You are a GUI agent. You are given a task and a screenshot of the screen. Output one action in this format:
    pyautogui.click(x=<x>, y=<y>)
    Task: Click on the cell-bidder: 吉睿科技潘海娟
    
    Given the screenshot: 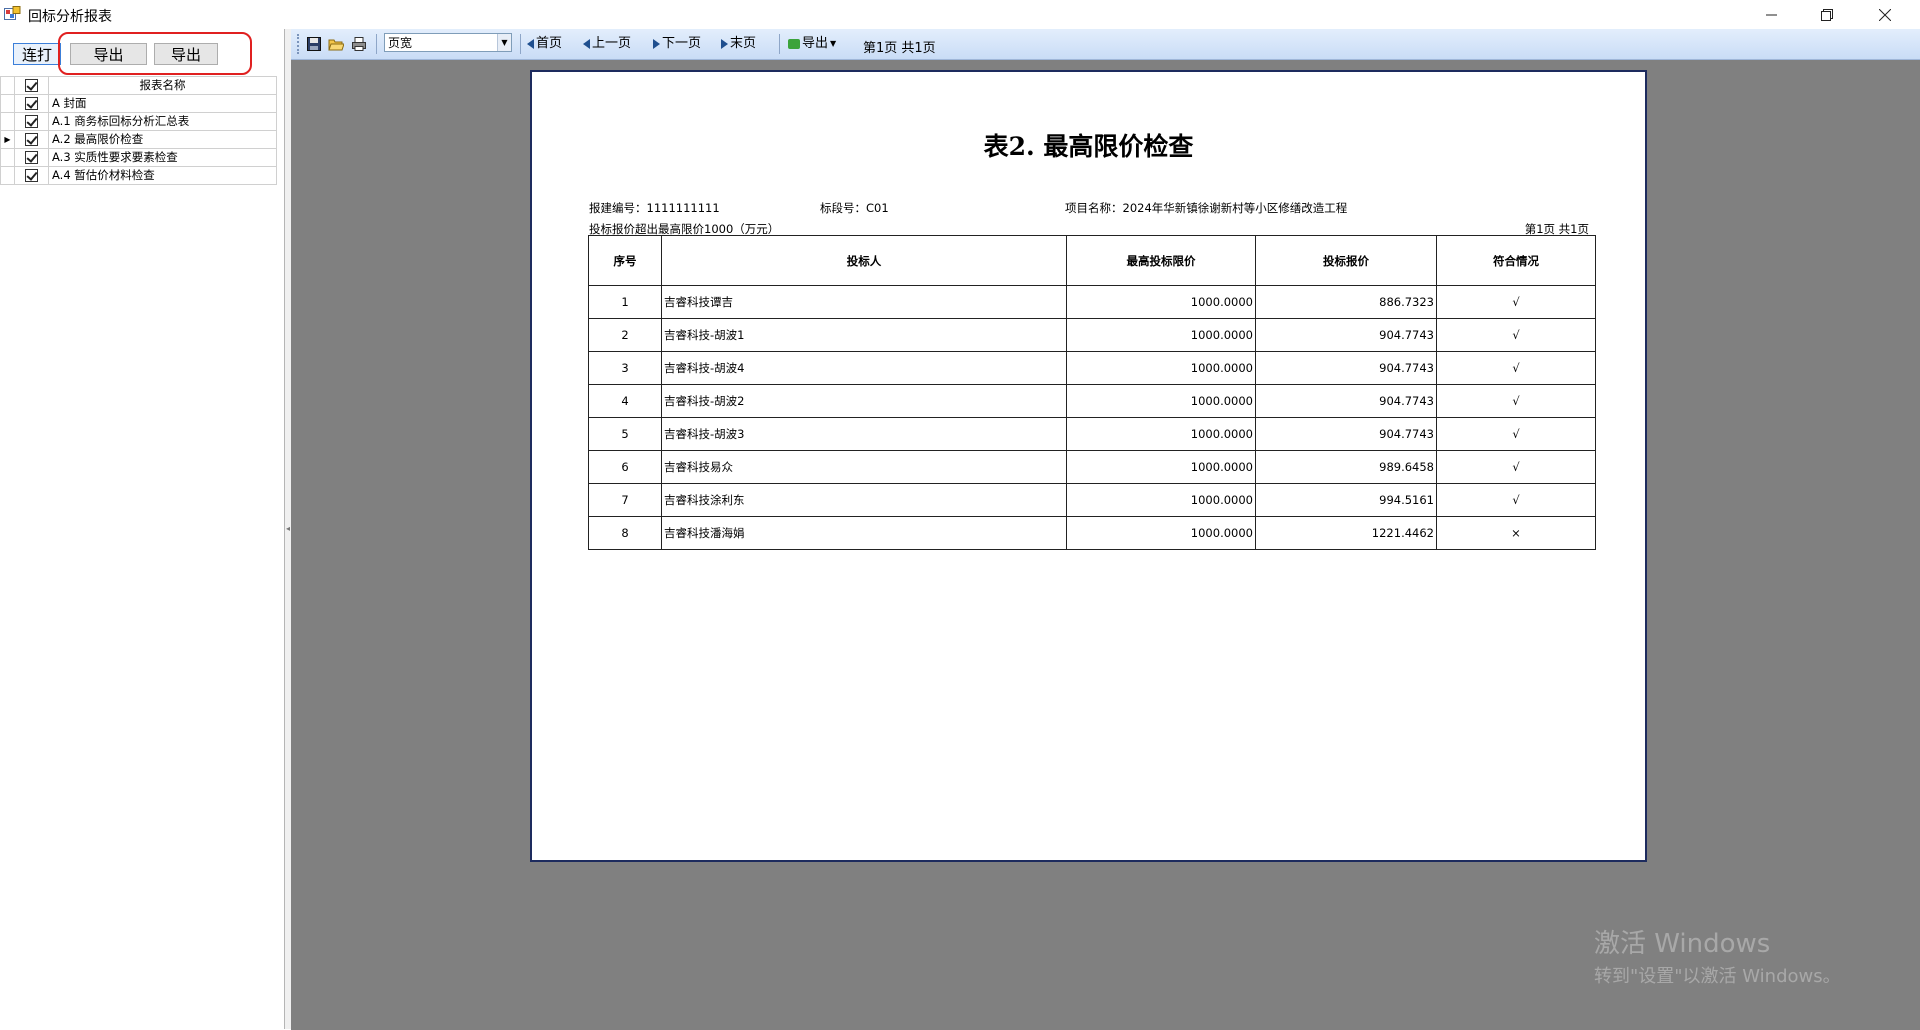 What is the action you would take?
    pyautogui.click(x=864, y=533)
    